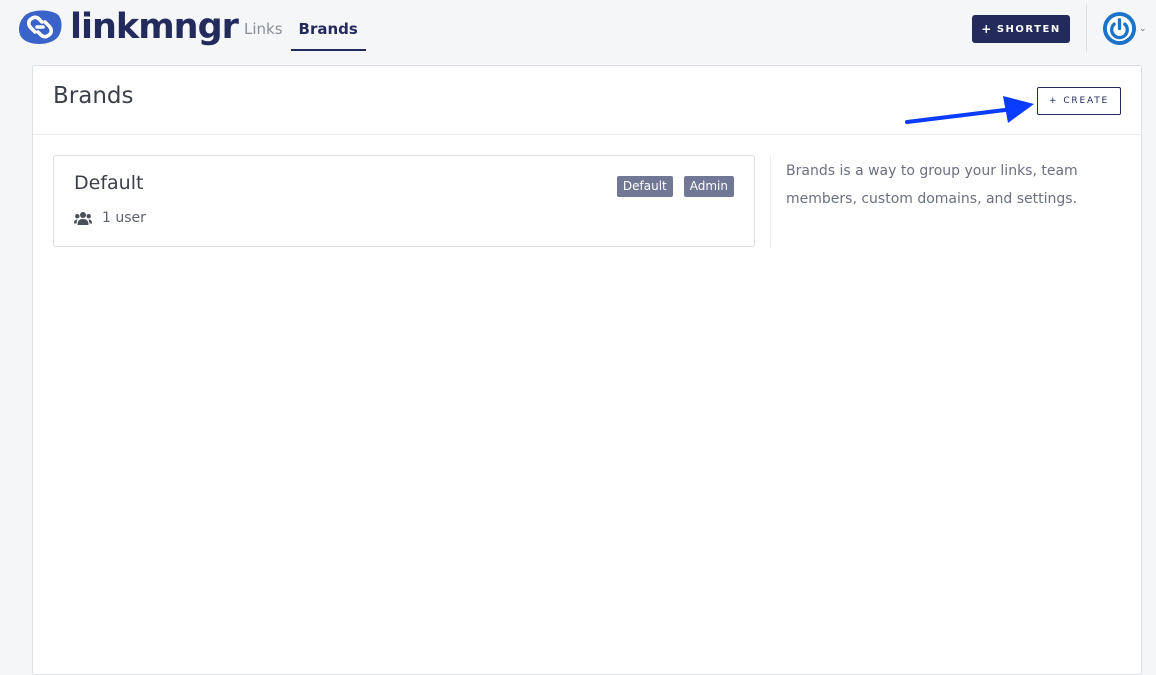 The width and height of the screenshot is (1156, 675). What do you see at coordinates (708, 186) in the screenshot?
I see `role-badge: Admin` at bounding box center [708, 186].